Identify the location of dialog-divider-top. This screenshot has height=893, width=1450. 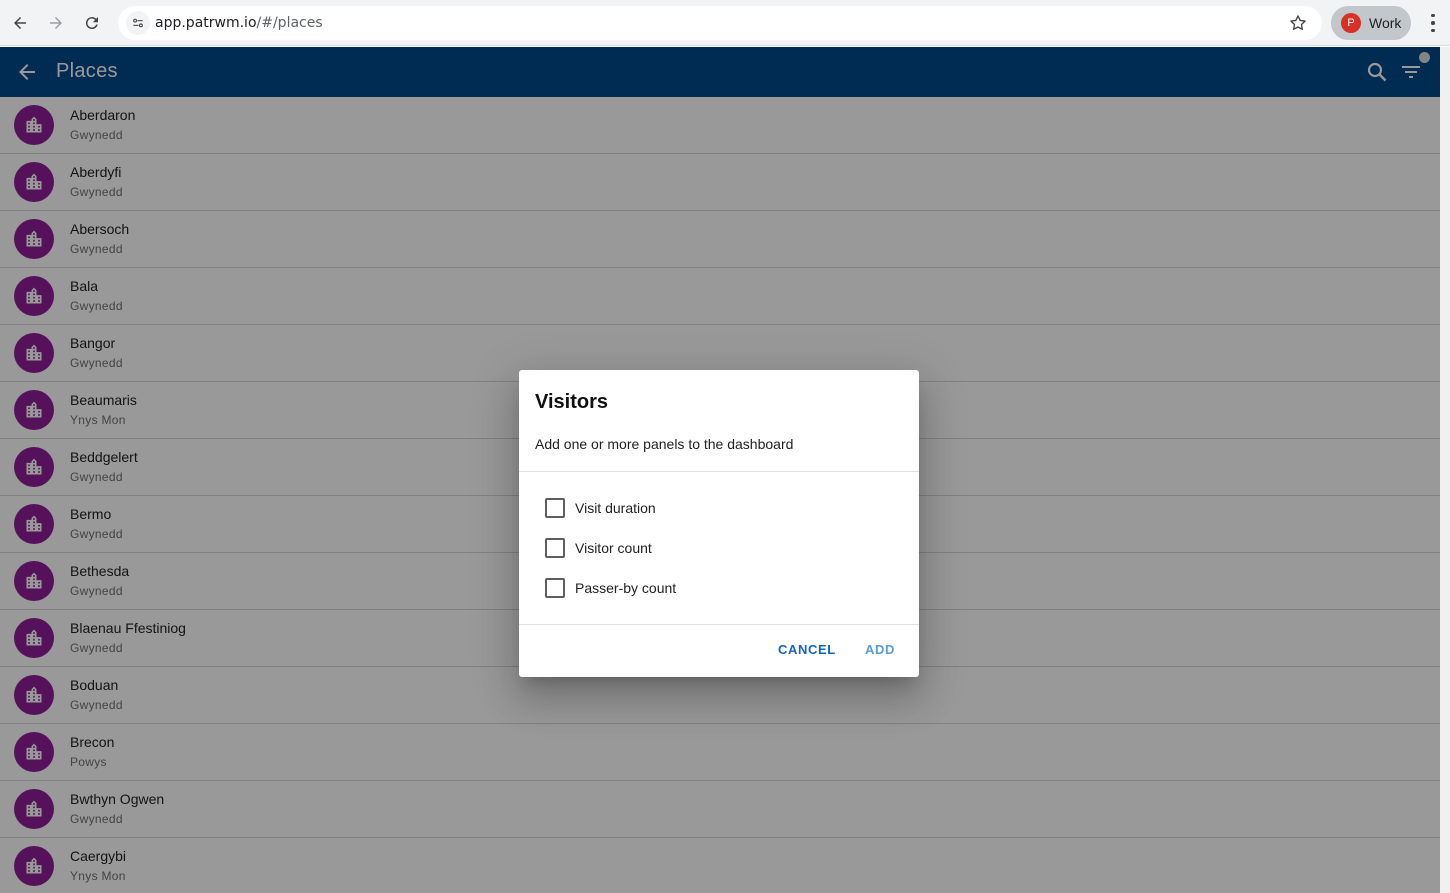
(719, 471).